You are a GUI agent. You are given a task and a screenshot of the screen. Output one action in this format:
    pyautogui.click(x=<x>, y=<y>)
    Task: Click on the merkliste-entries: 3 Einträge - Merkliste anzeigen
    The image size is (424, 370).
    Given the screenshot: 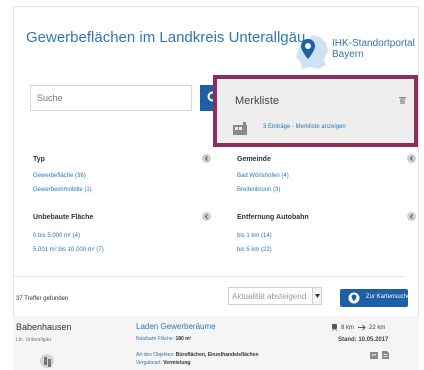 What is the action you would take?
    pyautogui.click(x=311, y=129)
    